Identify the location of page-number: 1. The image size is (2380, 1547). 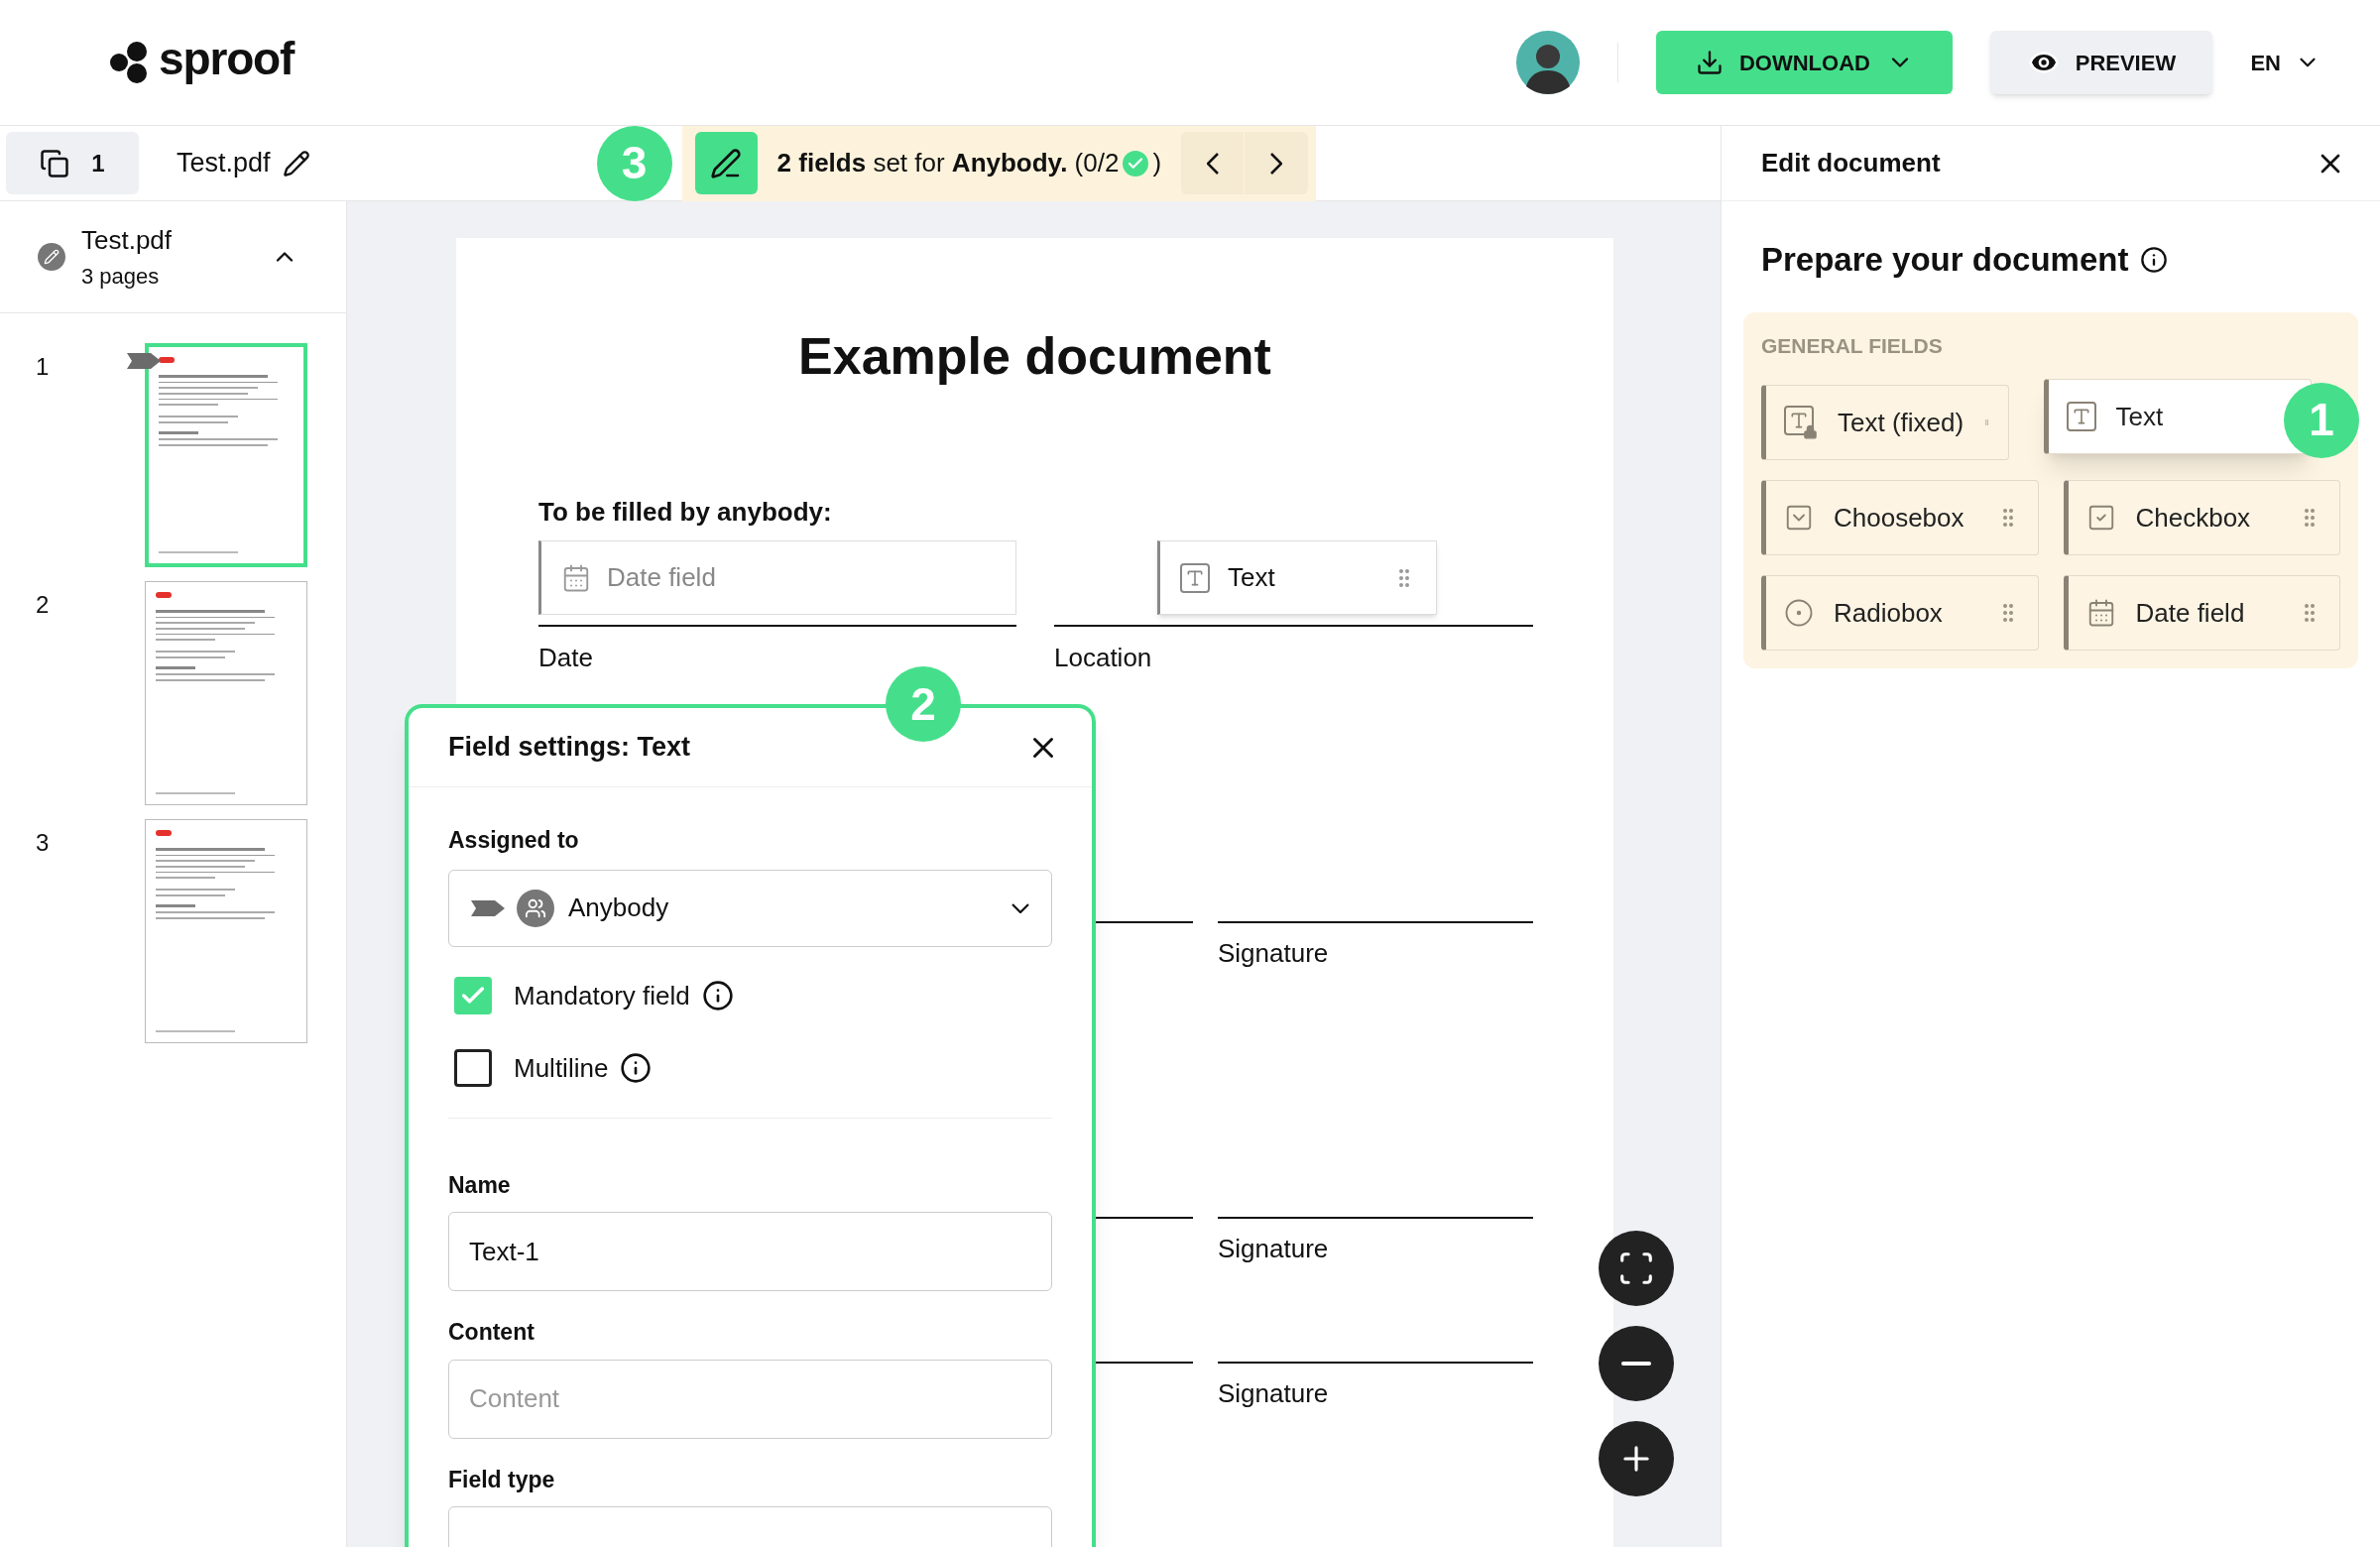
(43, 367).